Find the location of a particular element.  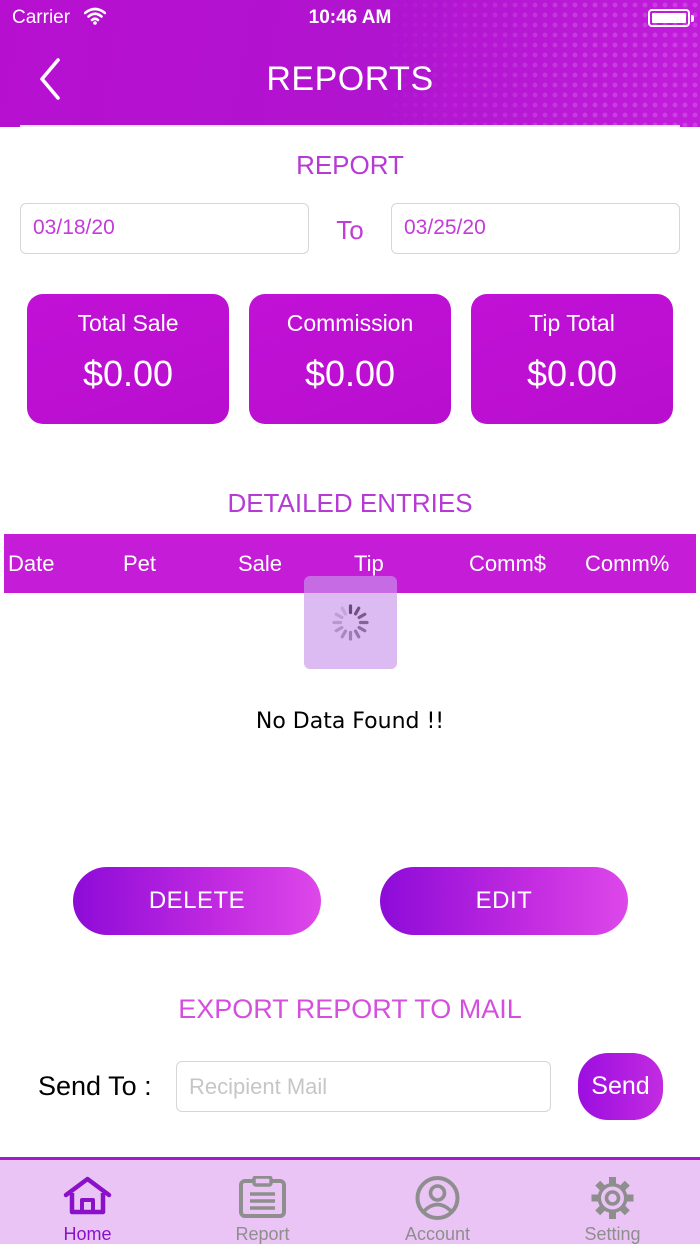

to-label: To is located at coordinates (350, 230).